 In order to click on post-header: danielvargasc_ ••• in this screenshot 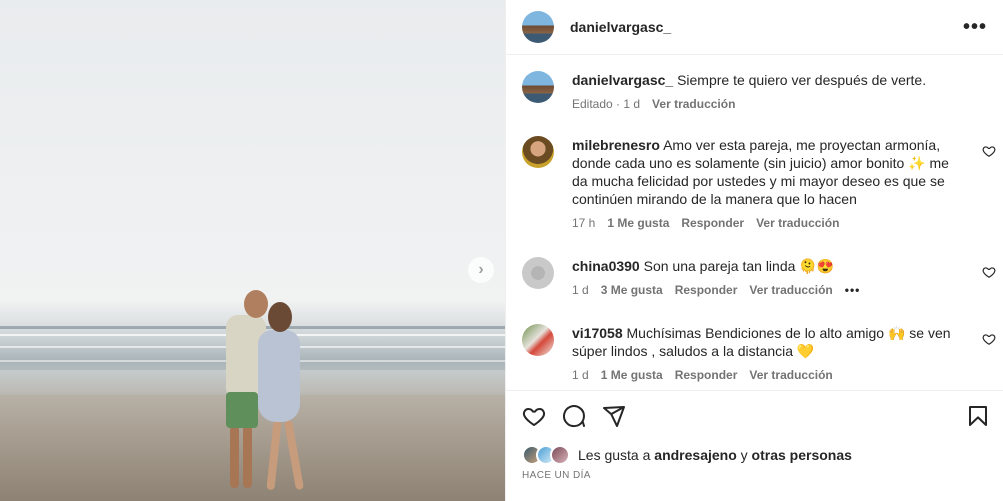, I will do `click(754, 27)`.